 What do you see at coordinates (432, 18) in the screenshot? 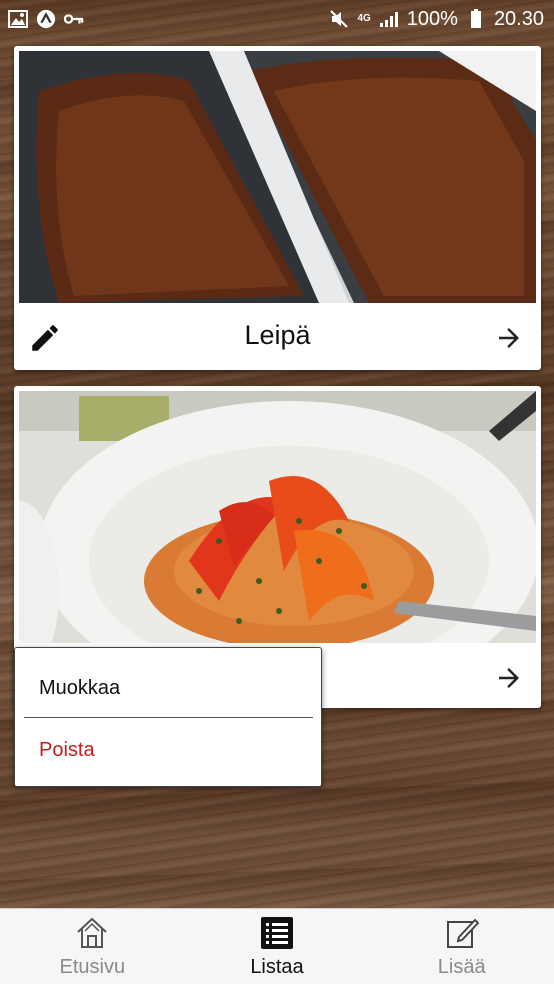
I see `battery-percent: 100%` at bounding box center [432, 18].